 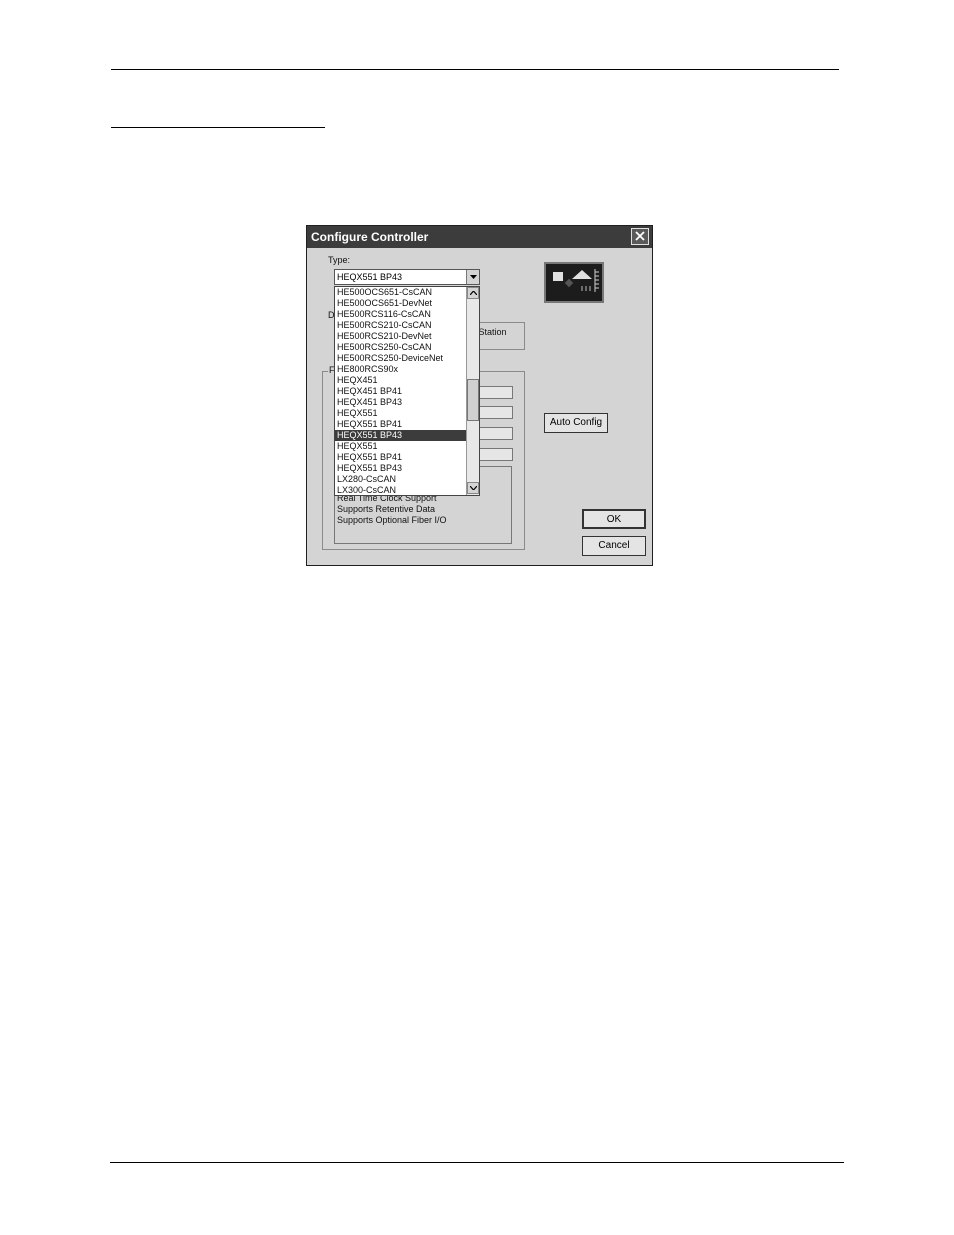 What do you see at coordinates (400, 336) in the screenshot?
I see `dropdown-option: HE500RCS210-DevNet` at bounding box center [400, 336].